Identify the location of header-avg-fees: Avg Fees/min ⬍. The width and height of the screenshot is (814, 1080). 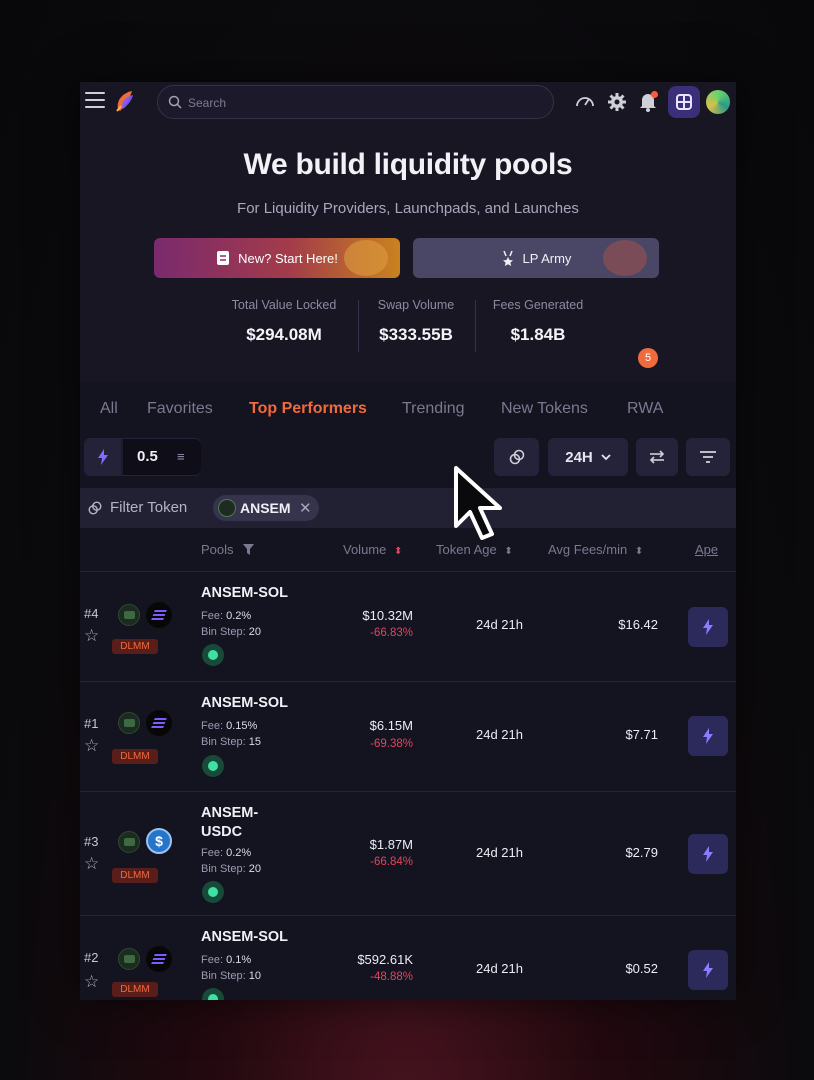
(595, 549).